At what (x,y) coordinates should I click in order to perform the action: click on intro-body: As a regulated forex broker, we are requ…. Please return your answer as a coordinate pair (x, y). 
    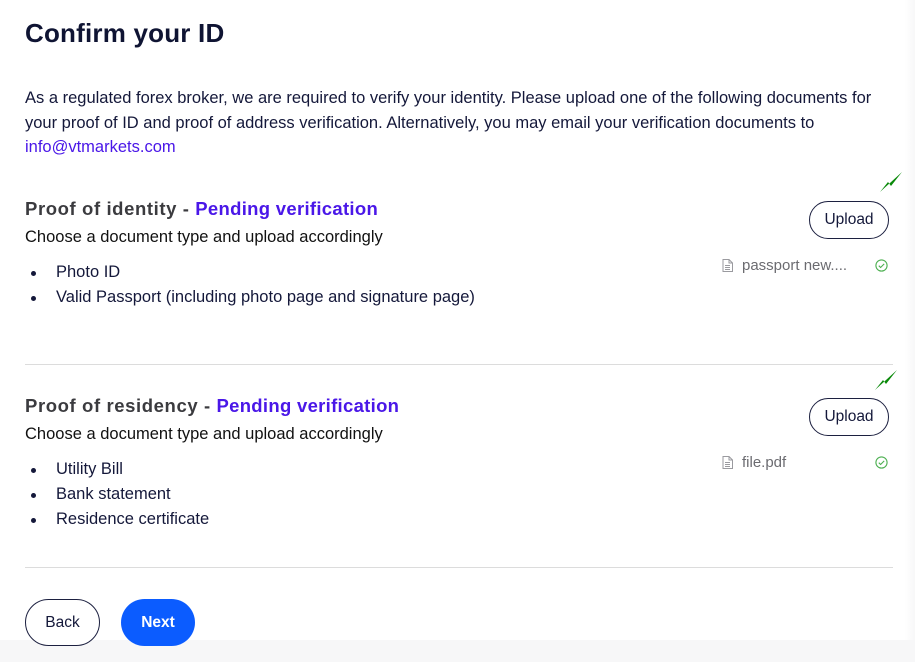
    Looking at the image, I should click on (448, 110).